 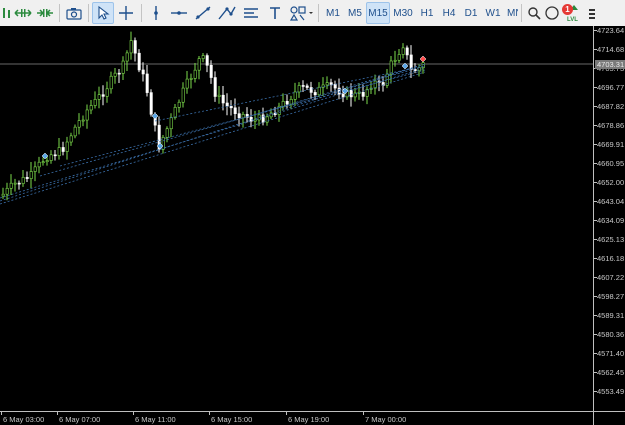 What do you see at coordinates (511, 13) in the screenshot?
I see `tf-mn: MN` at bounding box center [511, 13].